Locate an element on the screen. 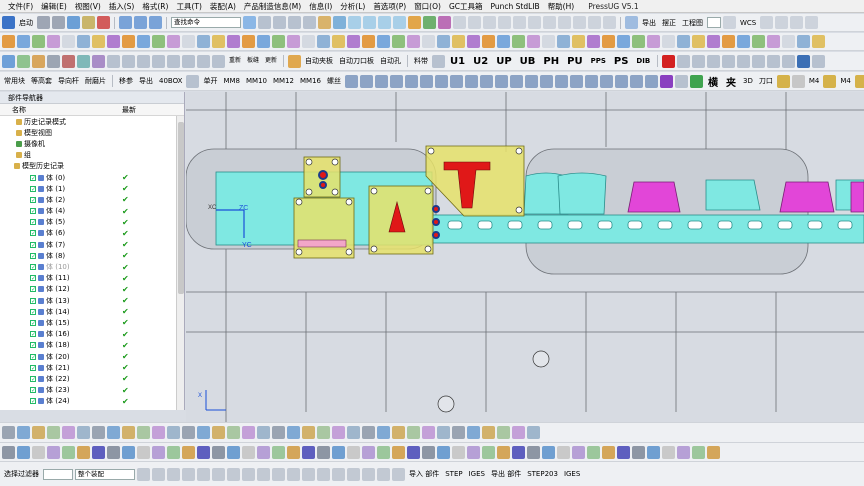 This screenshot has height=486, width=864. import-part-button: 导入 部件 is located at coordinates (424, 474).